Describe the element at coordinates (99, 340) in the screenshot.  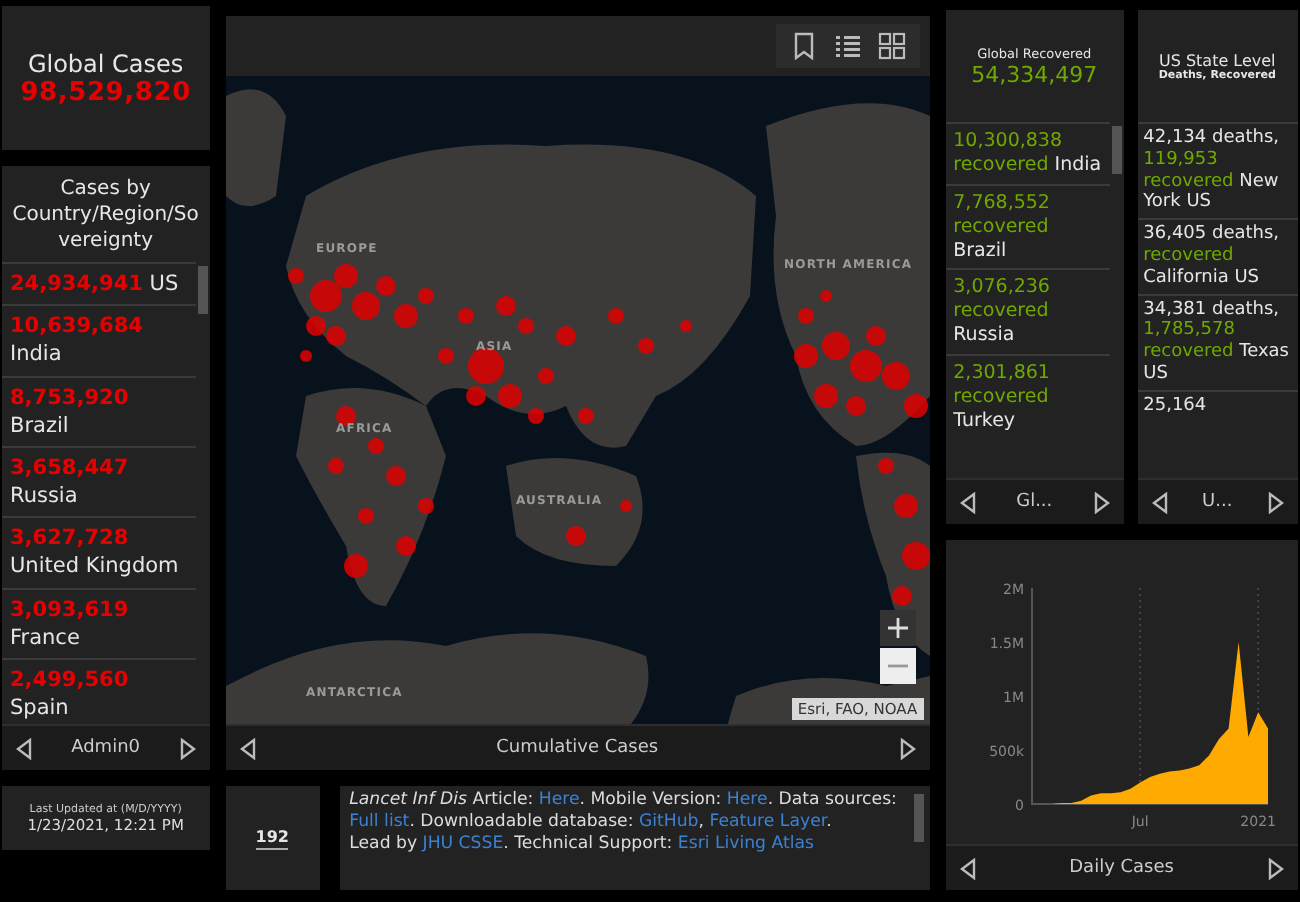
I see `country-case-entry: 10,639,684 India` at that location.